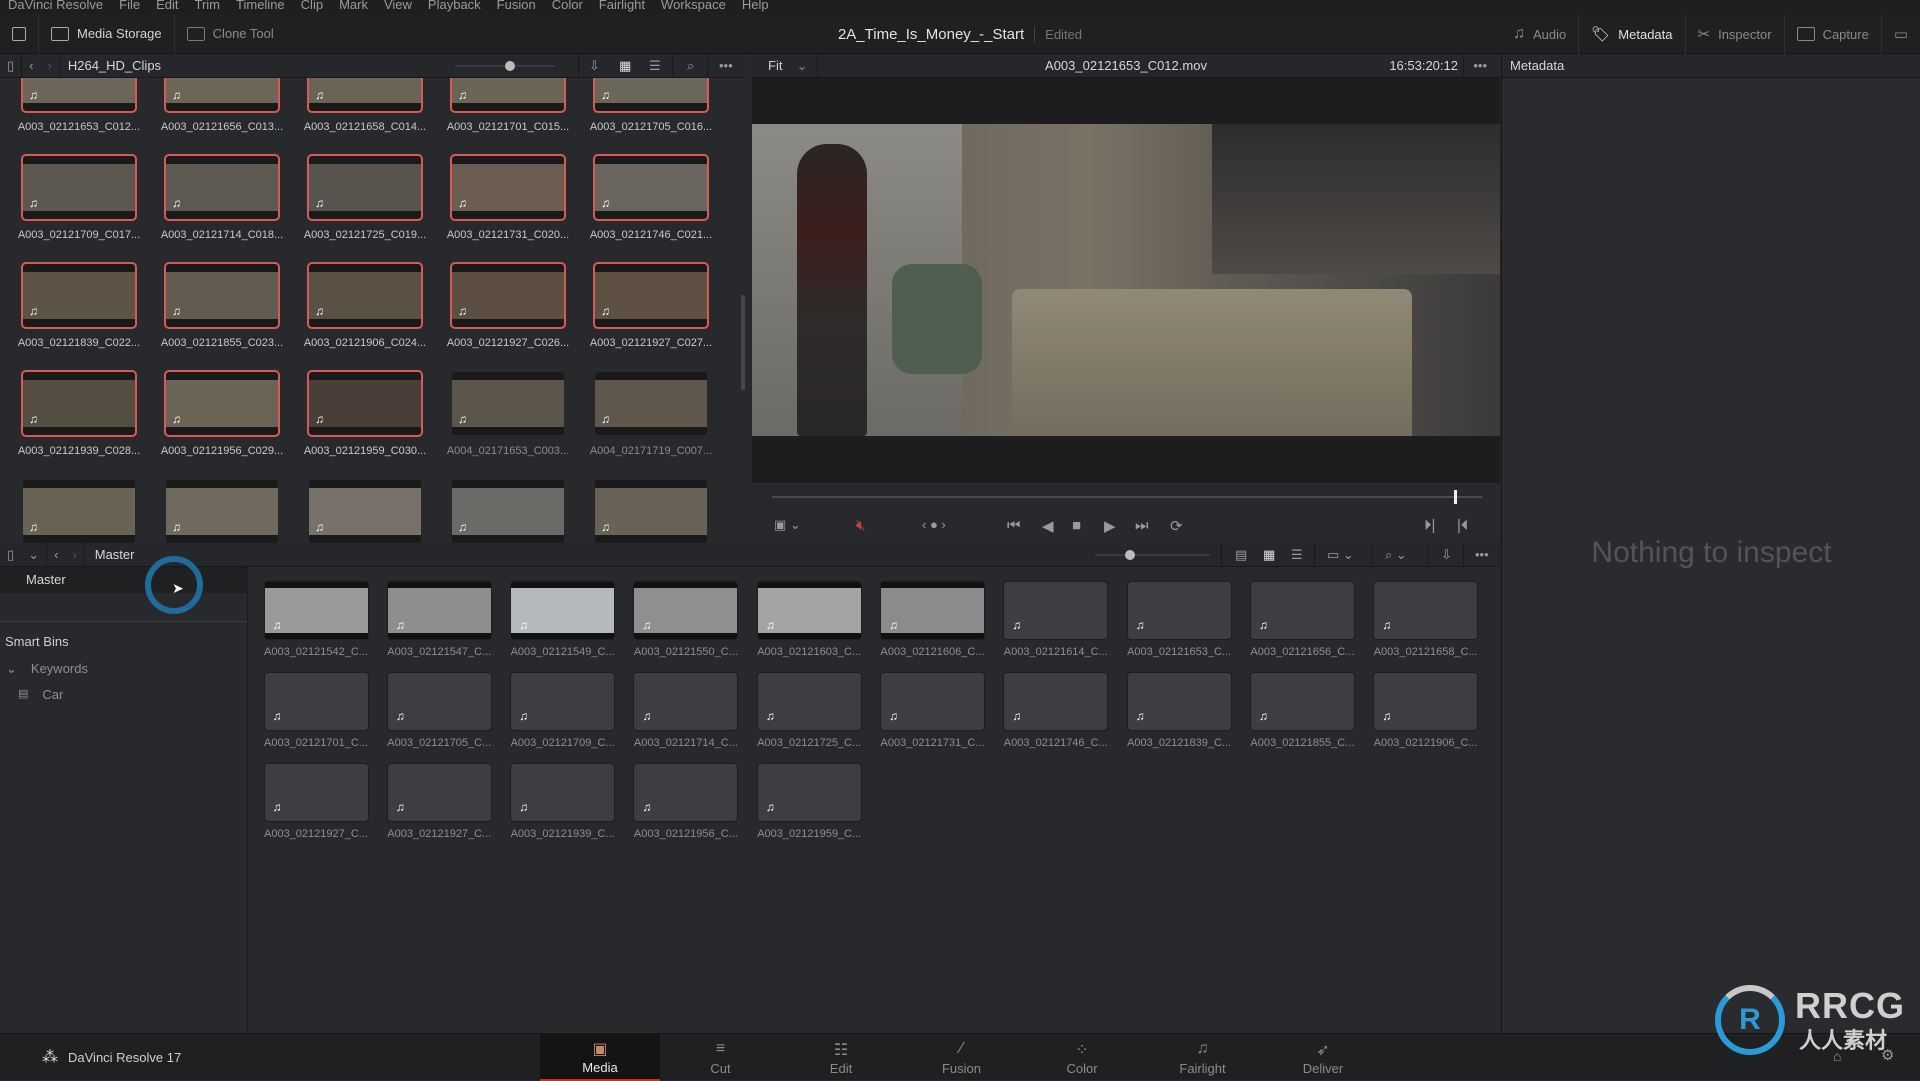 The image size is (1920, 1081). What do you see at coordinates (1833, 34) in the screenshot?
I see `capture-button: Capture` at bounding box center [1833, 34].